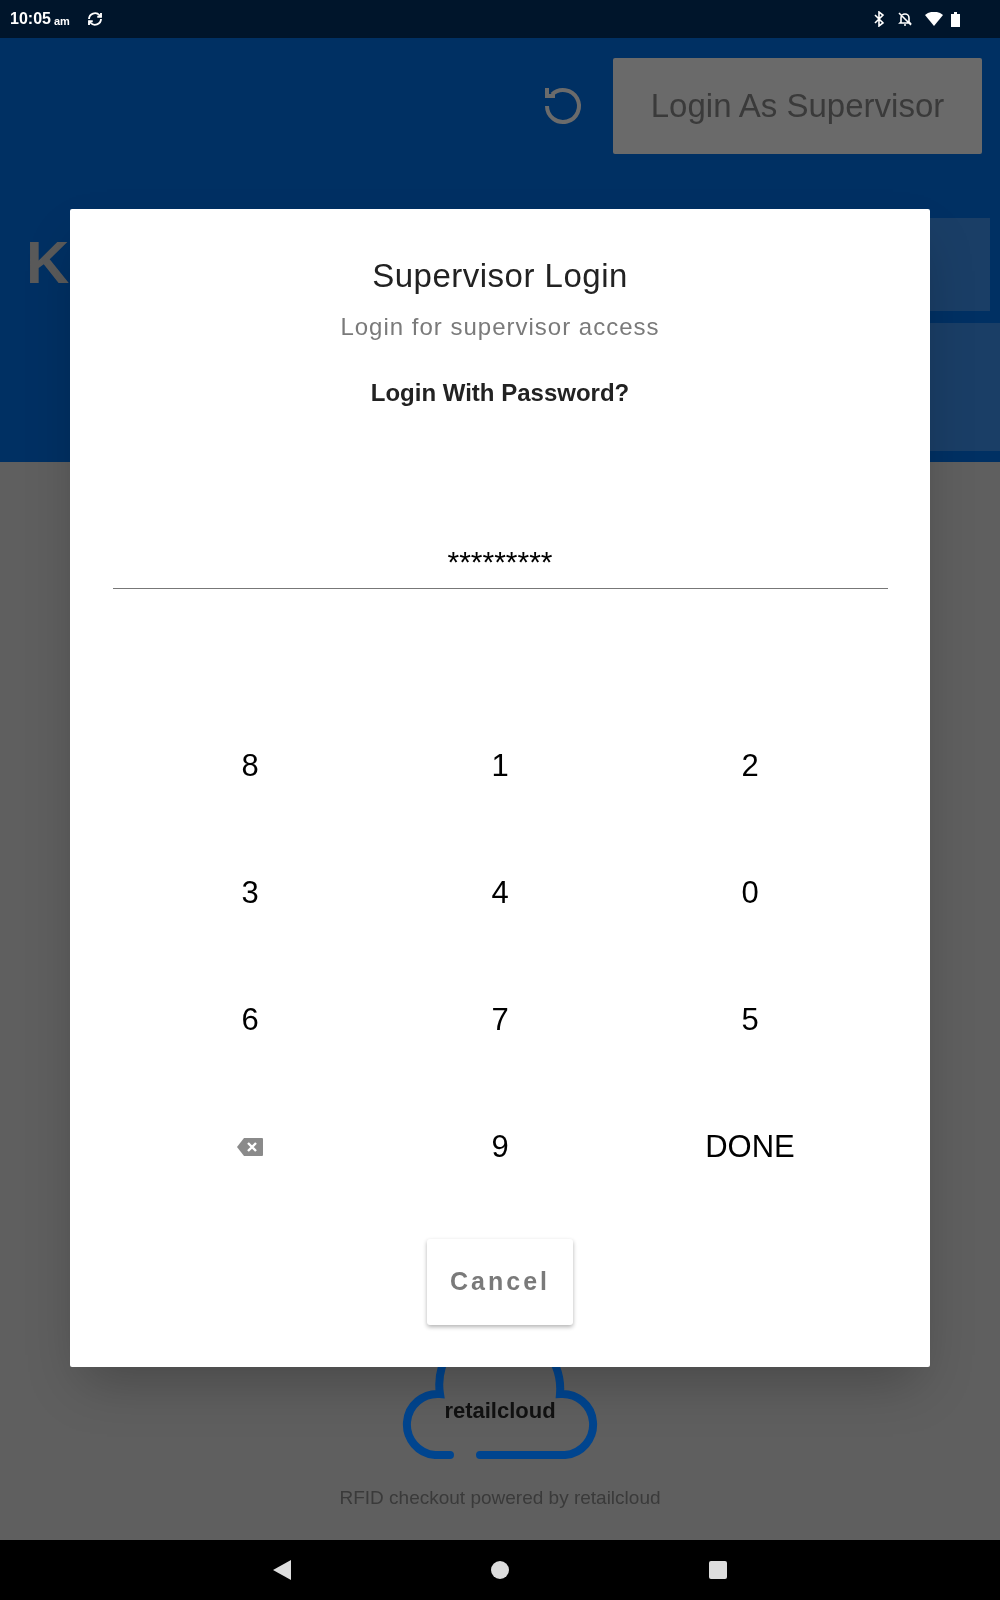 The height and width of the screenshot is (1600, 1000). What do you see at coordinates (48, 263) in the screenshot?
I see `page-title: K` at bounding box center [48, 263].